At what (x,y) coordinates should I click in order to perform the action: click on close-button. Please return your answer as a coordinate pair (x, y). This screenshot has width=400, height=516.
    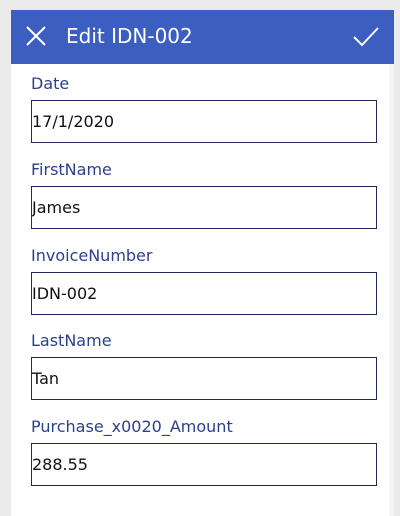
    Looking at the image, I should click on (37, 37).